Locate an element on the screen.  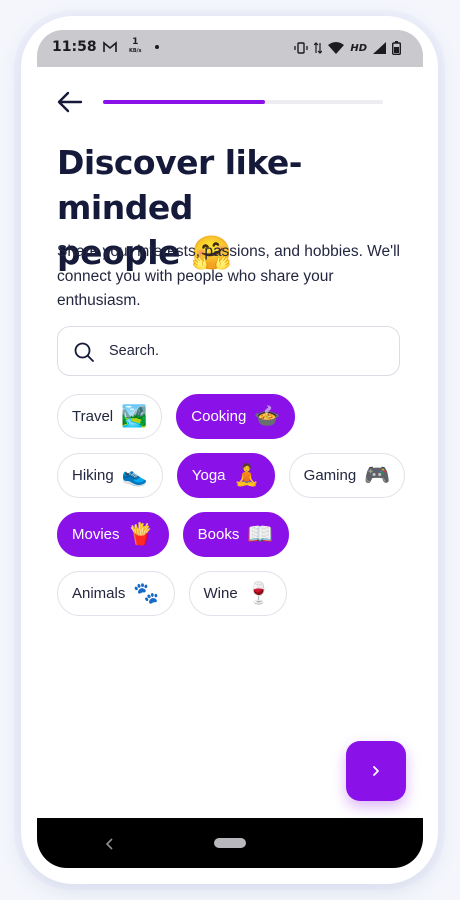
interest-chip-row: Hiking 👟 Yoga 🧘 Gaming 🎮 is located at coordinates (232, 475).